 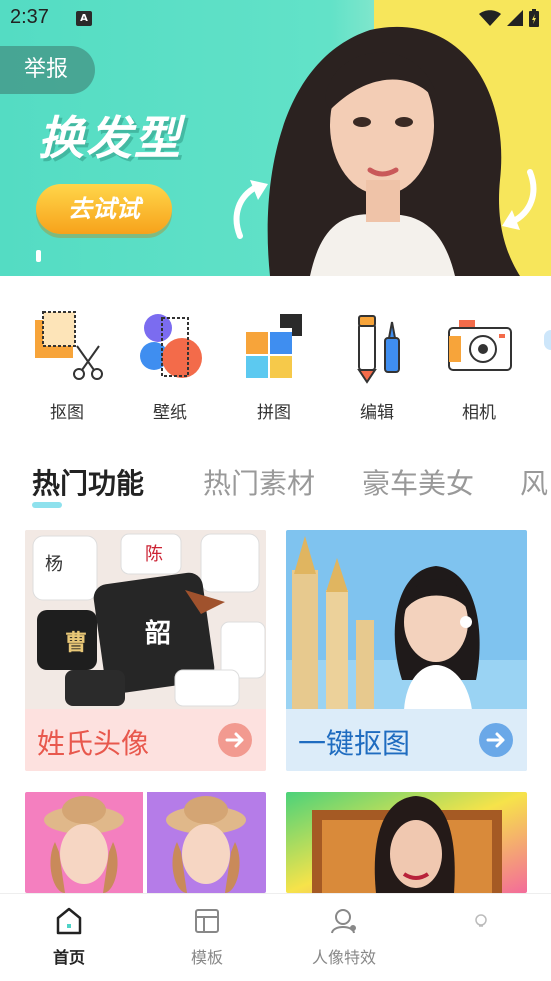 What do you see at coordinates (275, 937) in the screenshot?
I see `bottom-navigation: 首页 模板 人像特效` at bounding box center [275, 937].